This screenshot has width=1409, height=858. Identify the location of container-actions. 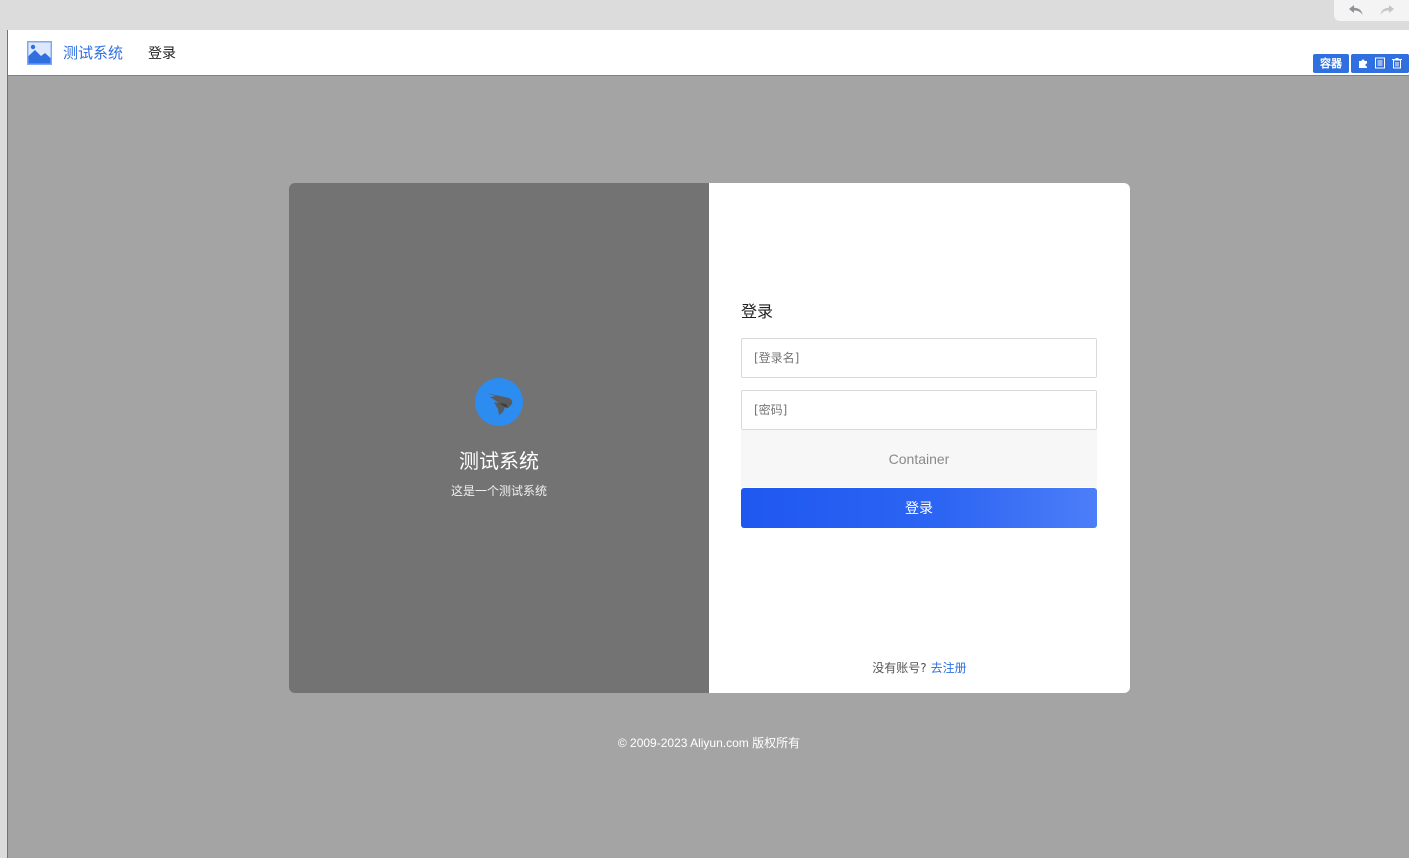
(1380, 63).